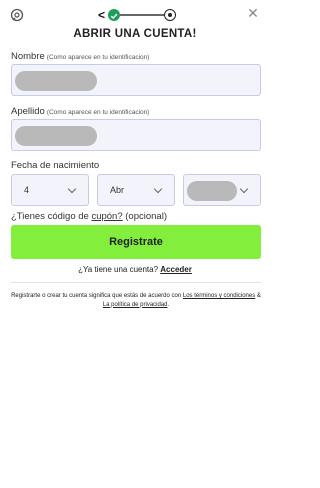  I want to click on login-prompt-text: ¿Ya tiene una cuenta?, so click(119, 269).